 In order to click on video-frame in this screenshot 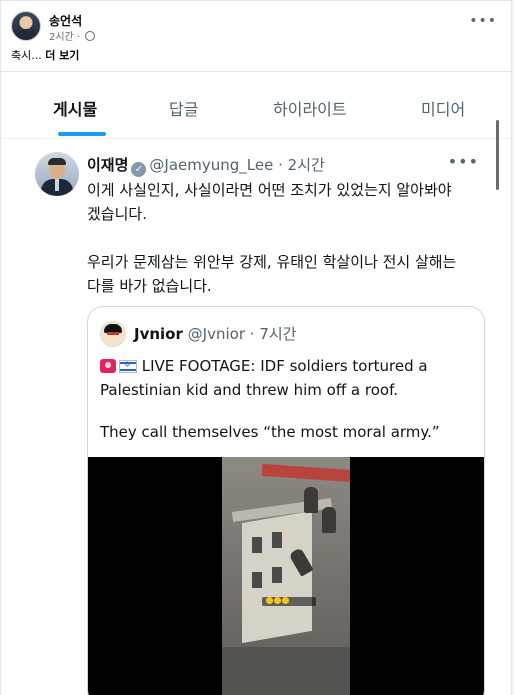, I will do `click(286, 576)`.